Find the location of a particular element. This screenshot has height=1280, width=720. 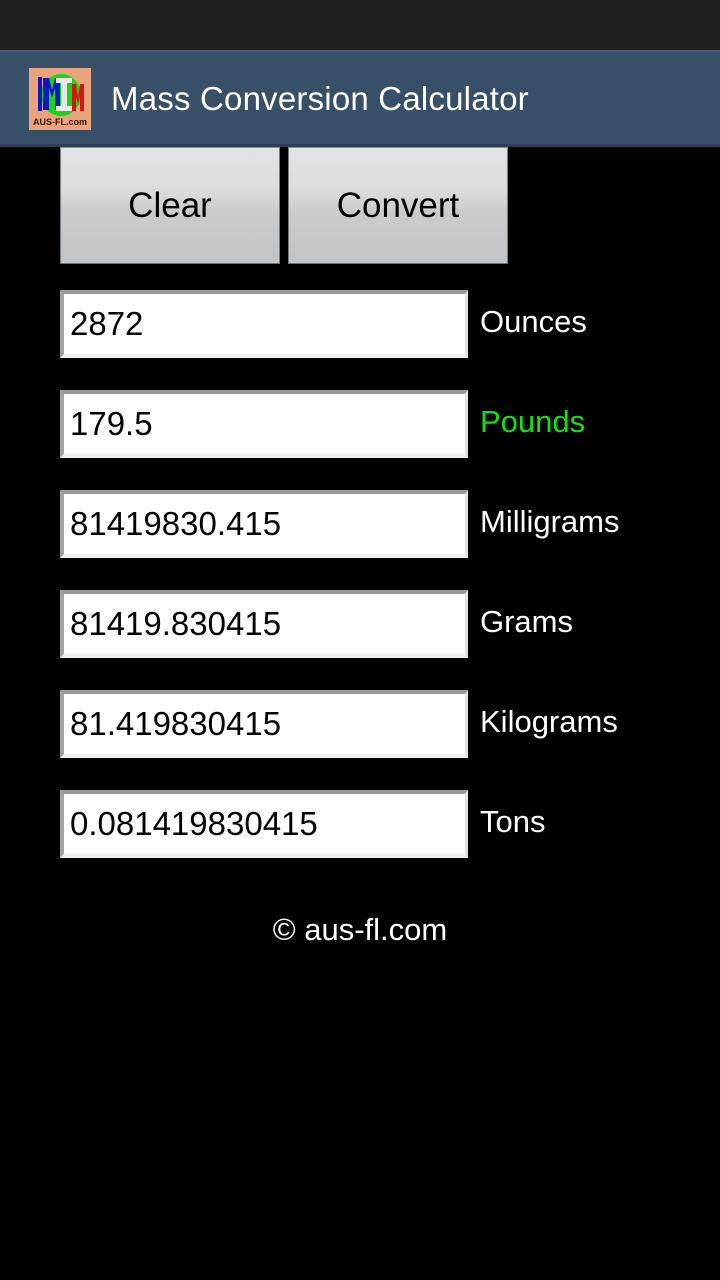

tons-input is located at coordinates (264, 824).